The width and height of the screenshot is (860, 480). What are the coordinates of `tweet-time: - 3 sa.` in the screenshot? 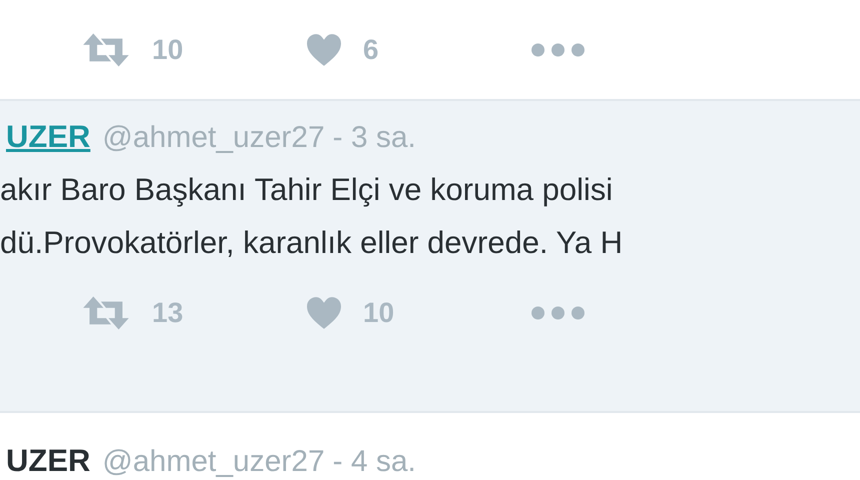 It's located at (374, 138).